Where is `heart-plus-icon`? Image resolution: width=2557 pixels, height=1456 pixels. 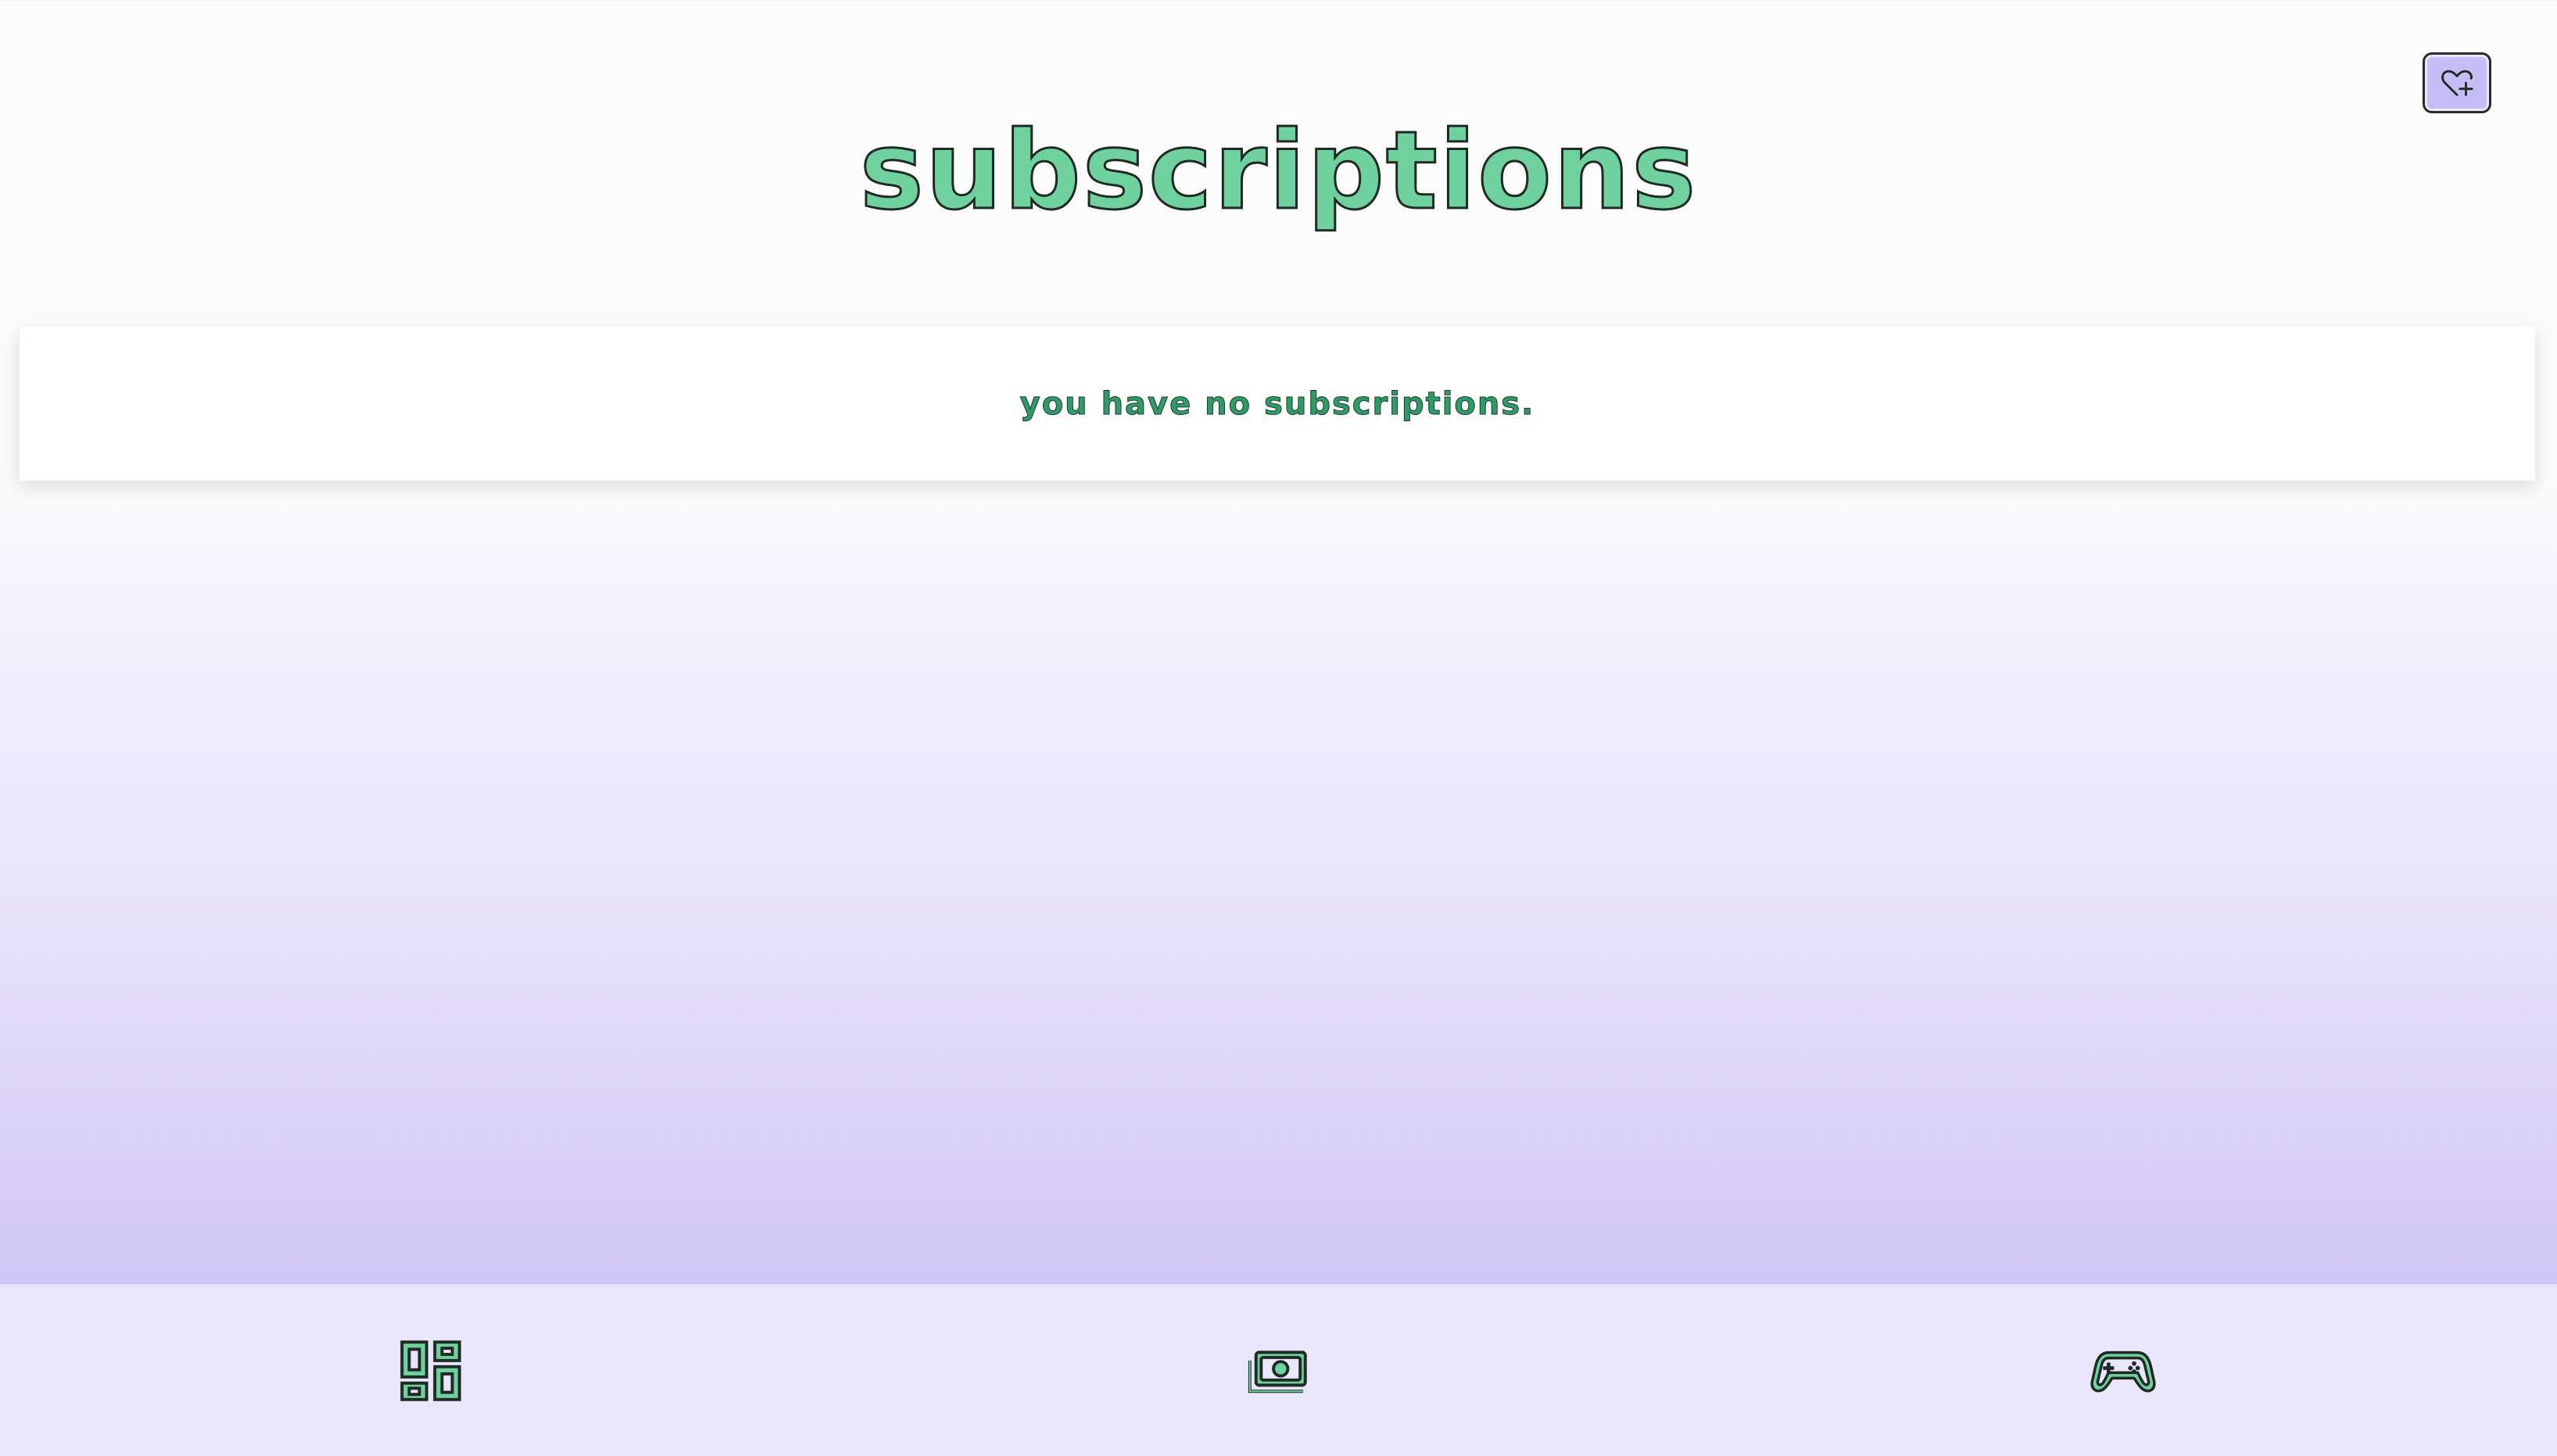
heart-plus-icon is located at coordinates (2457, 83).